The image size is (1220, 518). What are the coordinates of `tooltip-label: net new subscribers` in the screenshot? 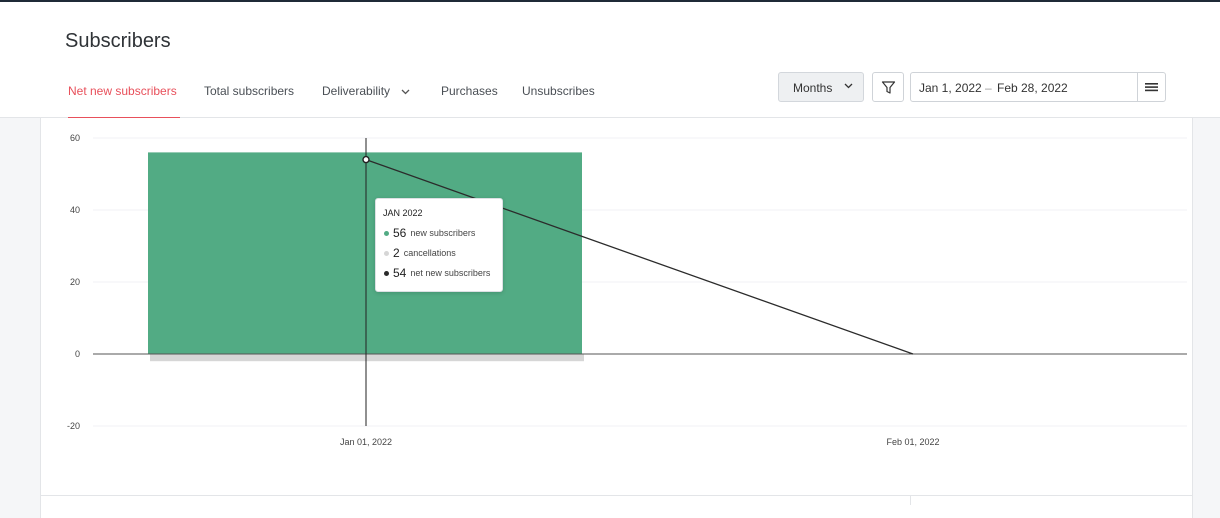 It's located at (450, 273).